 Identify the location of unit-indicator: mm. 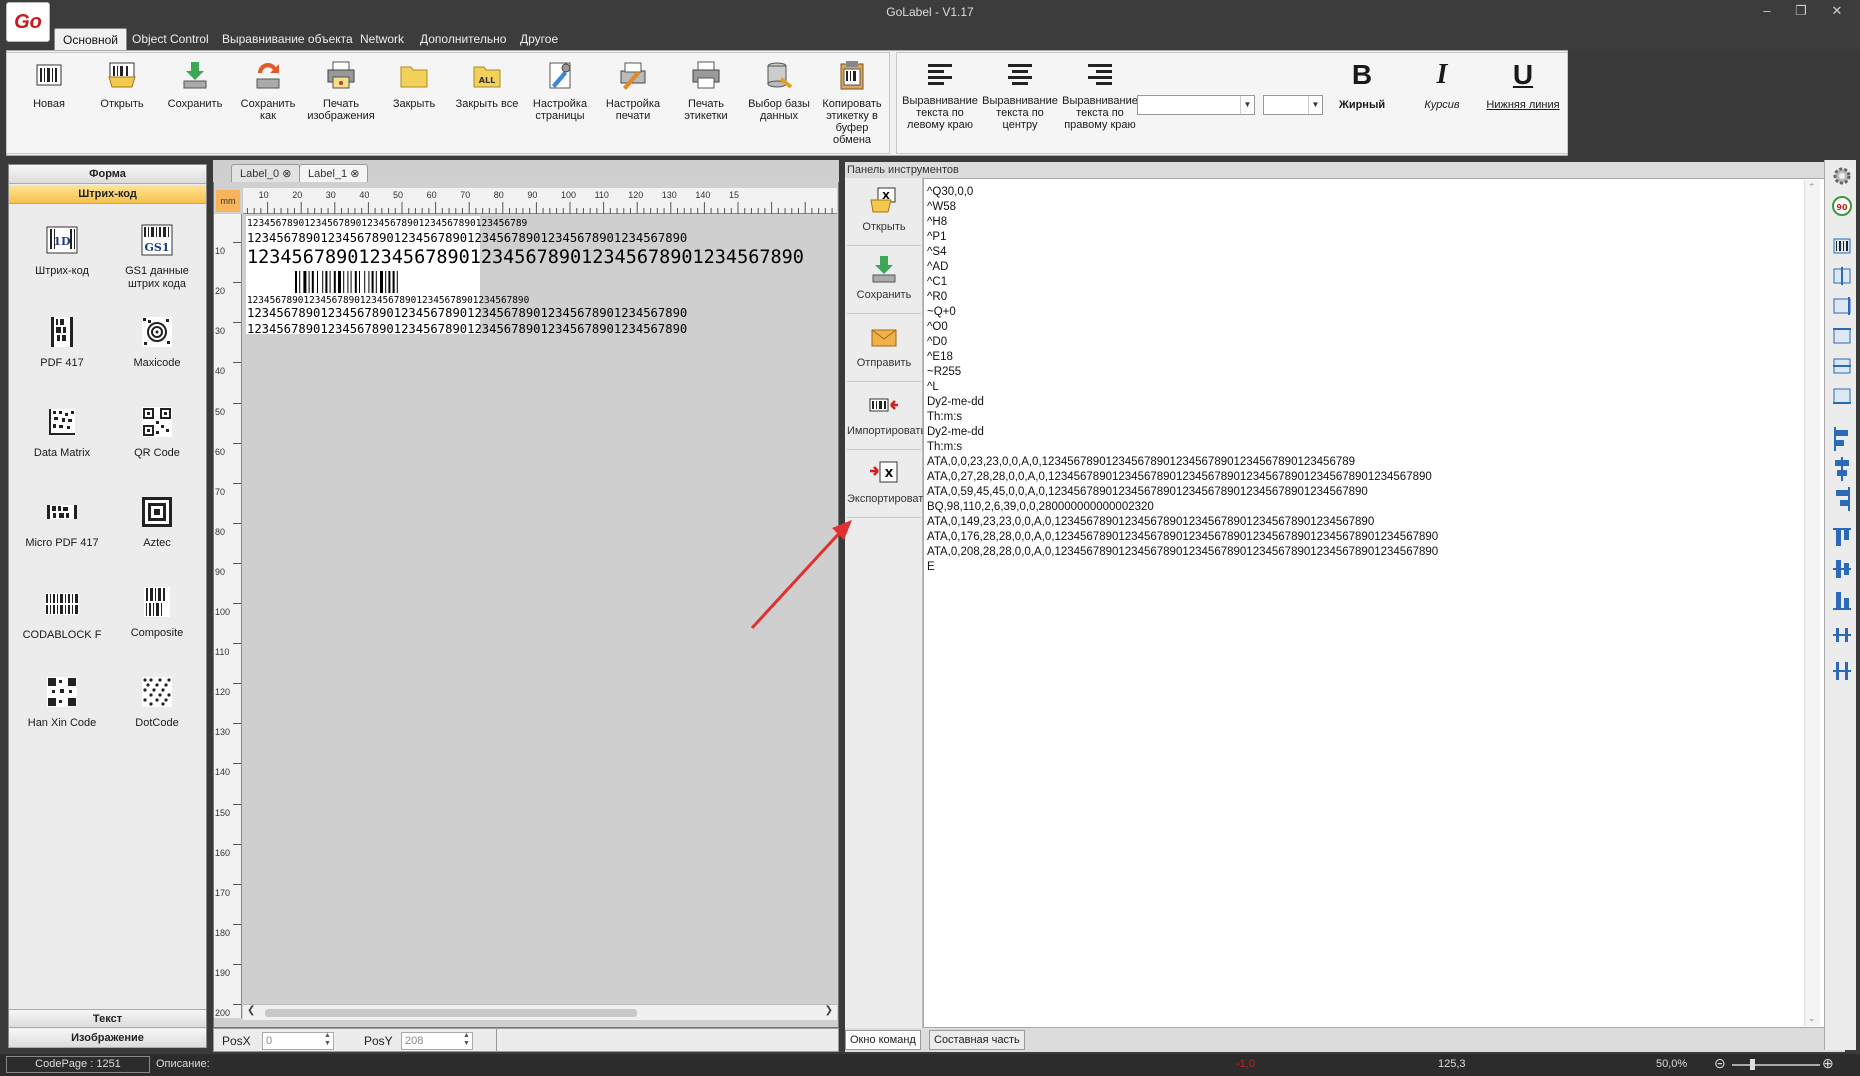
(228, 201).